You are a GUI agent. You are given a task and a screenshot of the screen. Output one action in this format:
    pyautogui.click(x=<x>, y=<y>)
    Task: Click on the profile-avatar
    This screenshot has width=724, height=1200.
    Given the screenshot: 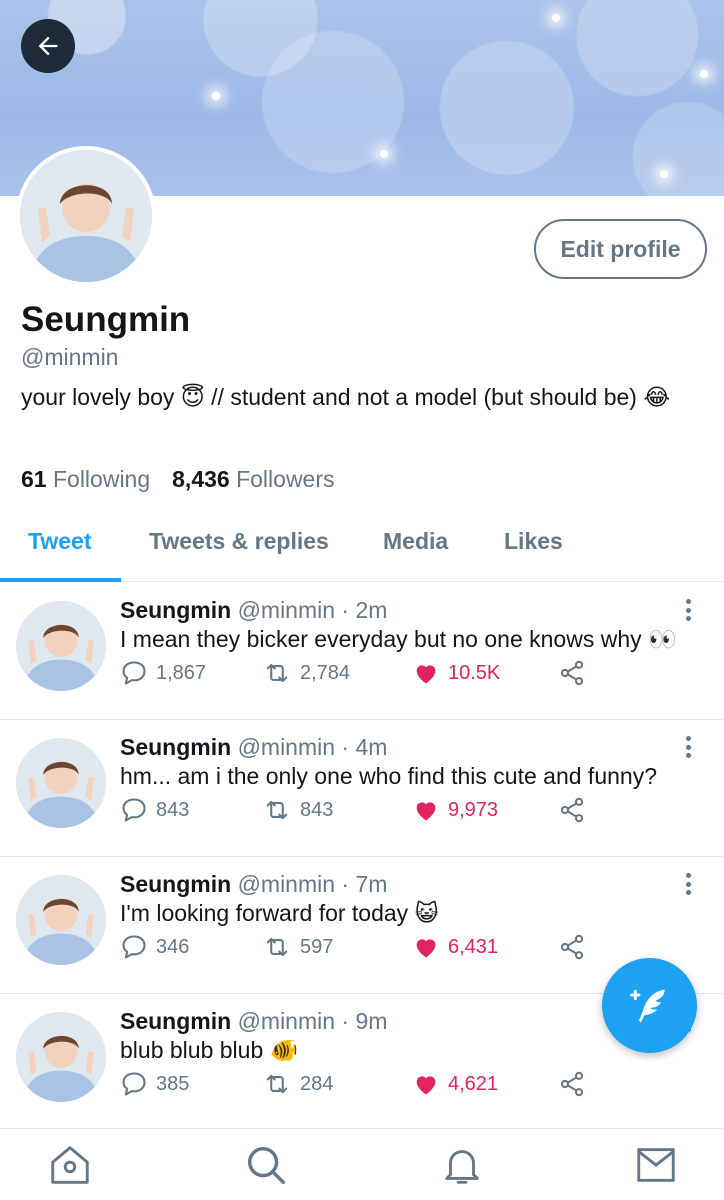 What is the action you would take?
    pyautogui.click(x=86, y=216)
    